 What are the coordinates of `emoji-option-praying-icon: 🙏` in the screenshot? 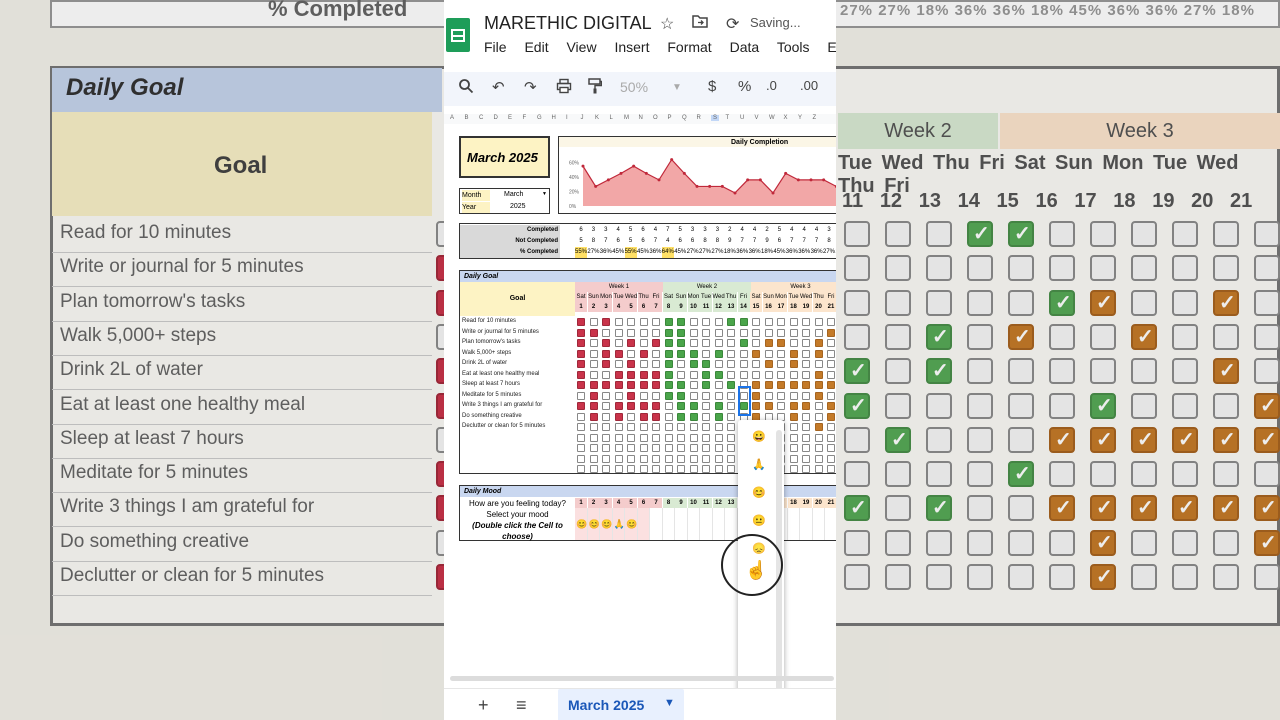 It's located at (759, 464).